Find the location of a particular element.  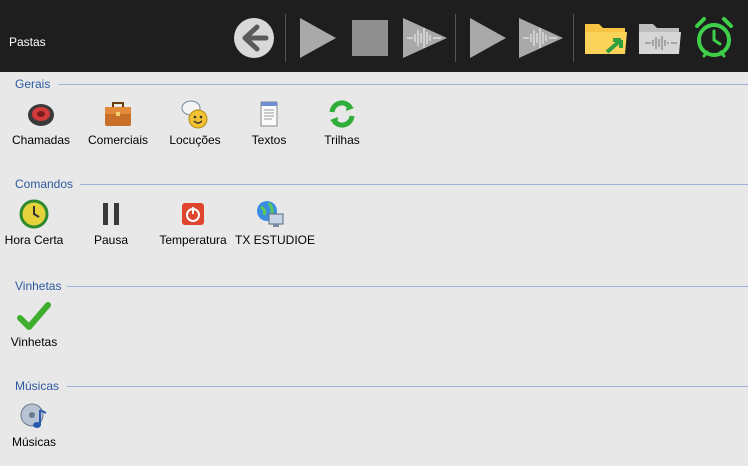

checkmark-icon is located at coordinates (34, 316).